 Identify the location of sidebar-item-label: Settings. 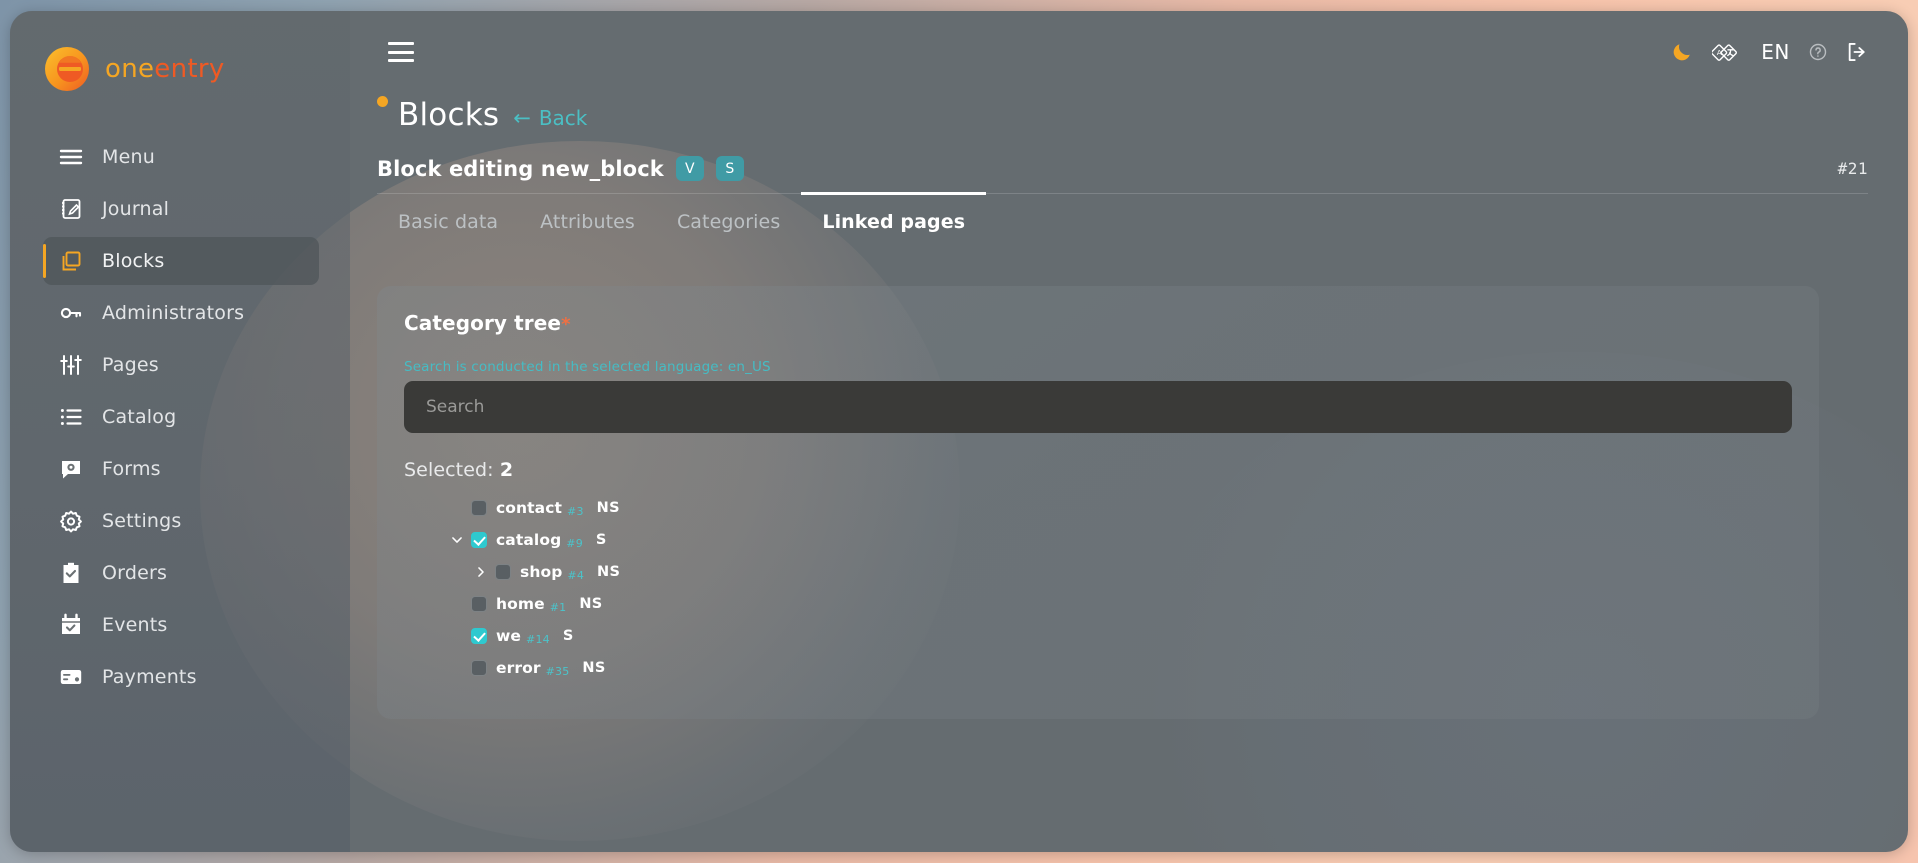
(142, 521).